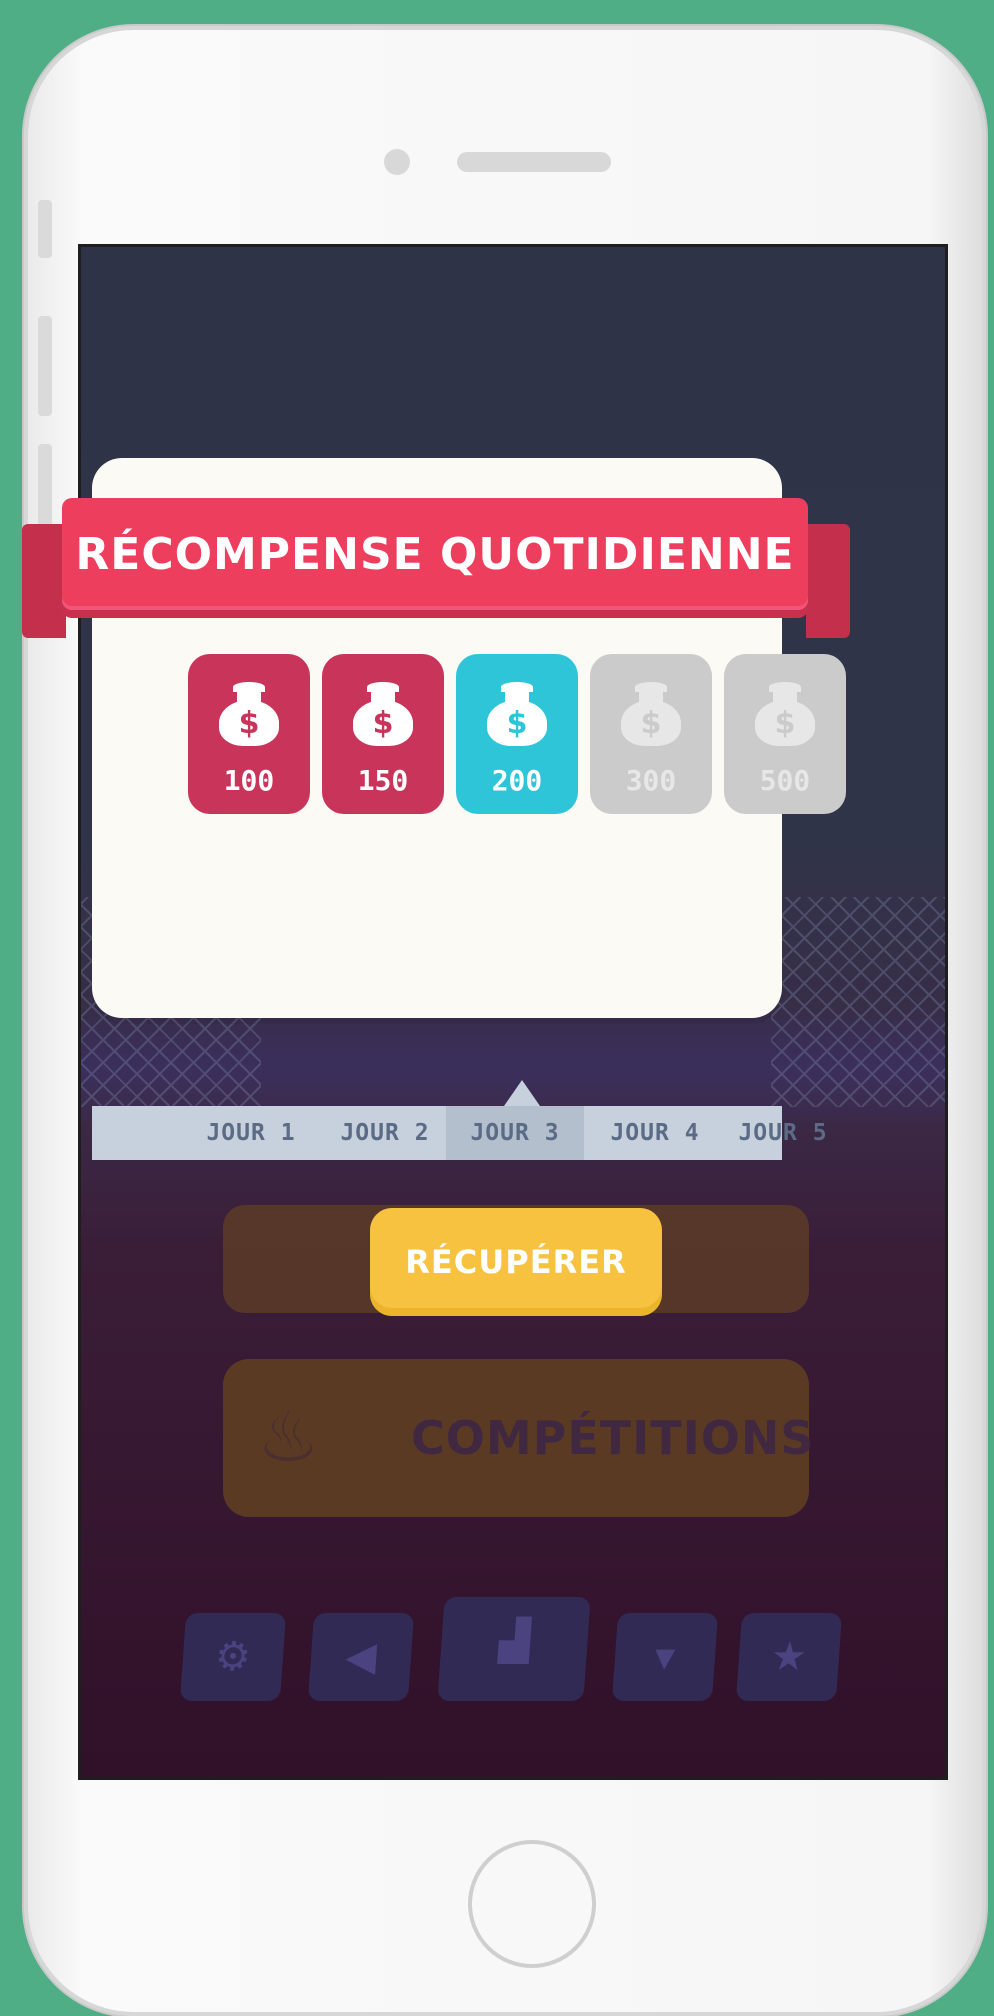  Describe the element at coordinates (828, 581) in the screenshot. I see `ribbon-tail-right` at that location.